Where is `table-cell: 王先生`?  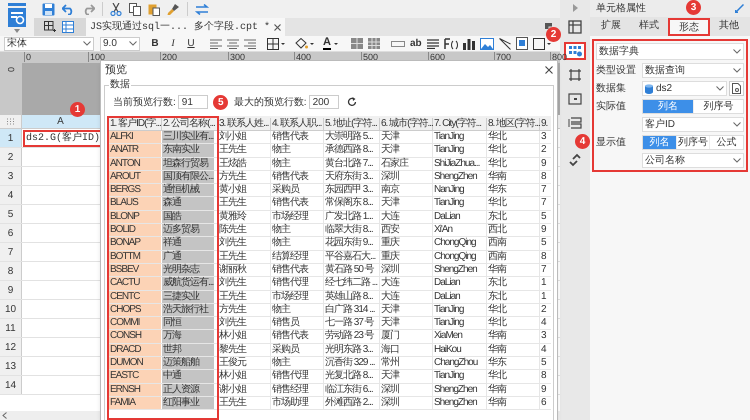
table-cell: 王先生 is located at coordinates (244, 403).